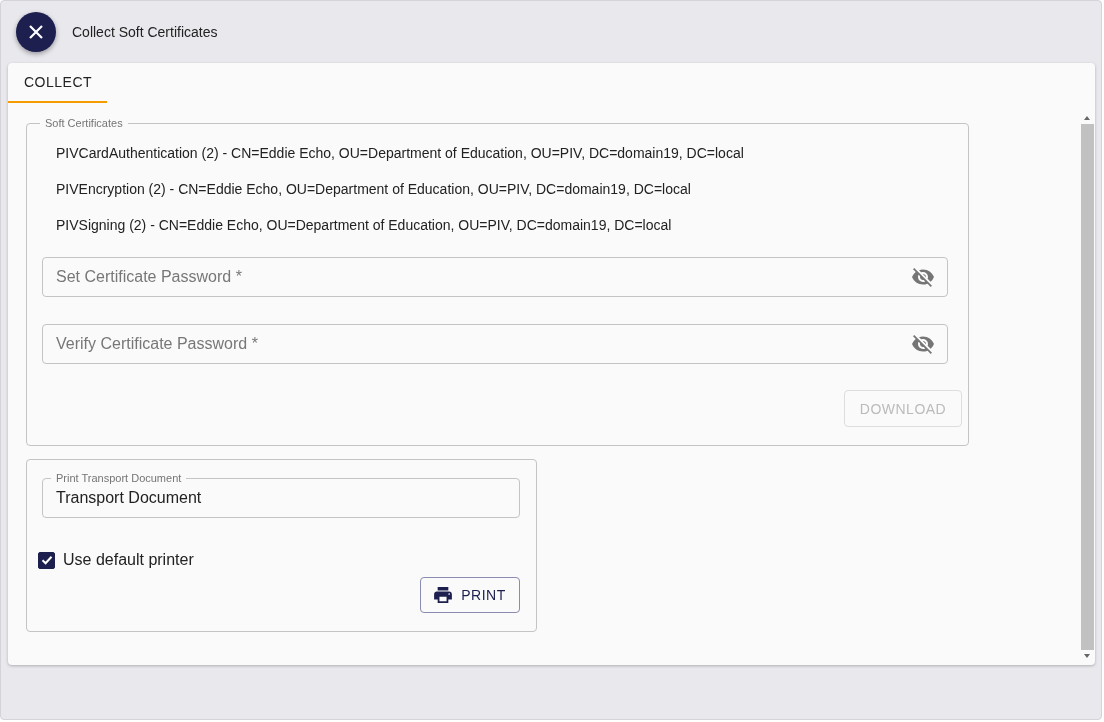 Image resolution: width=1104 pixels, height=722 pixels. Describe the element at coordinates (495, 277) in the screenshot. I see `password-field: Set Certificate Password *` at that location.